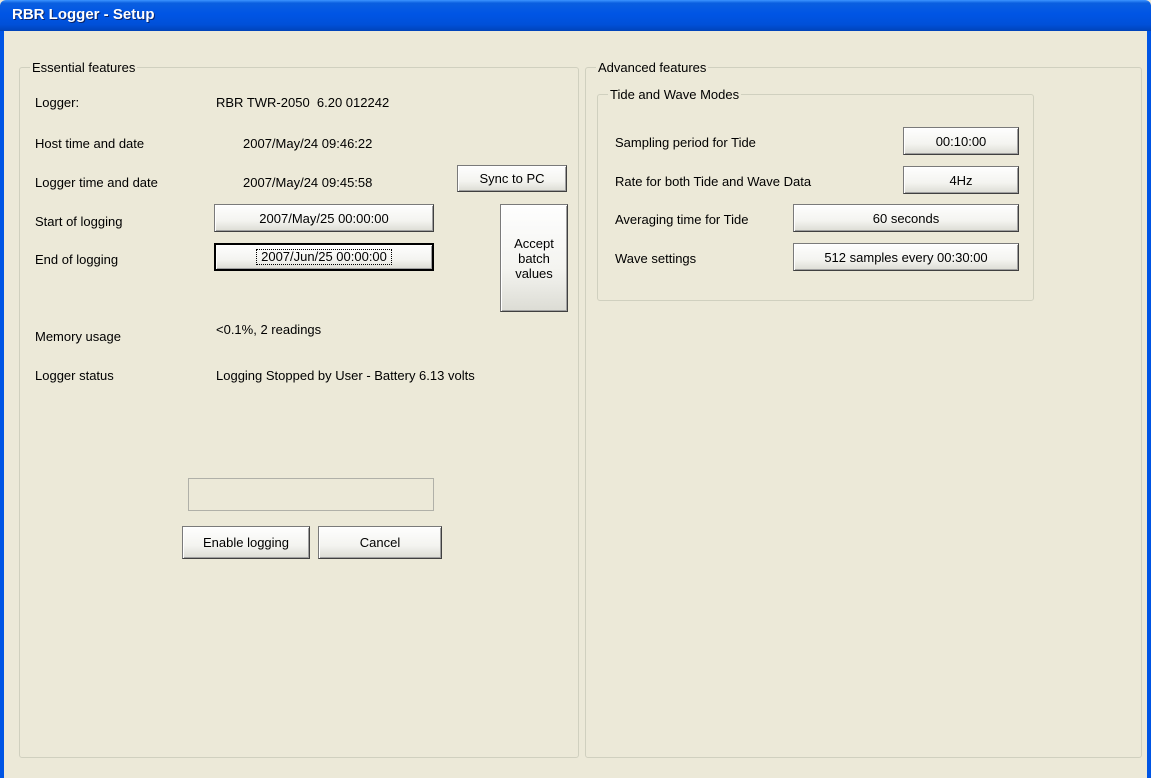 This screenshot has height=778, width=1151. Describe the element at coordinates (682, 219) in the screenshot. I see `averaging-time-label: Averaging time for Tide` at that location.